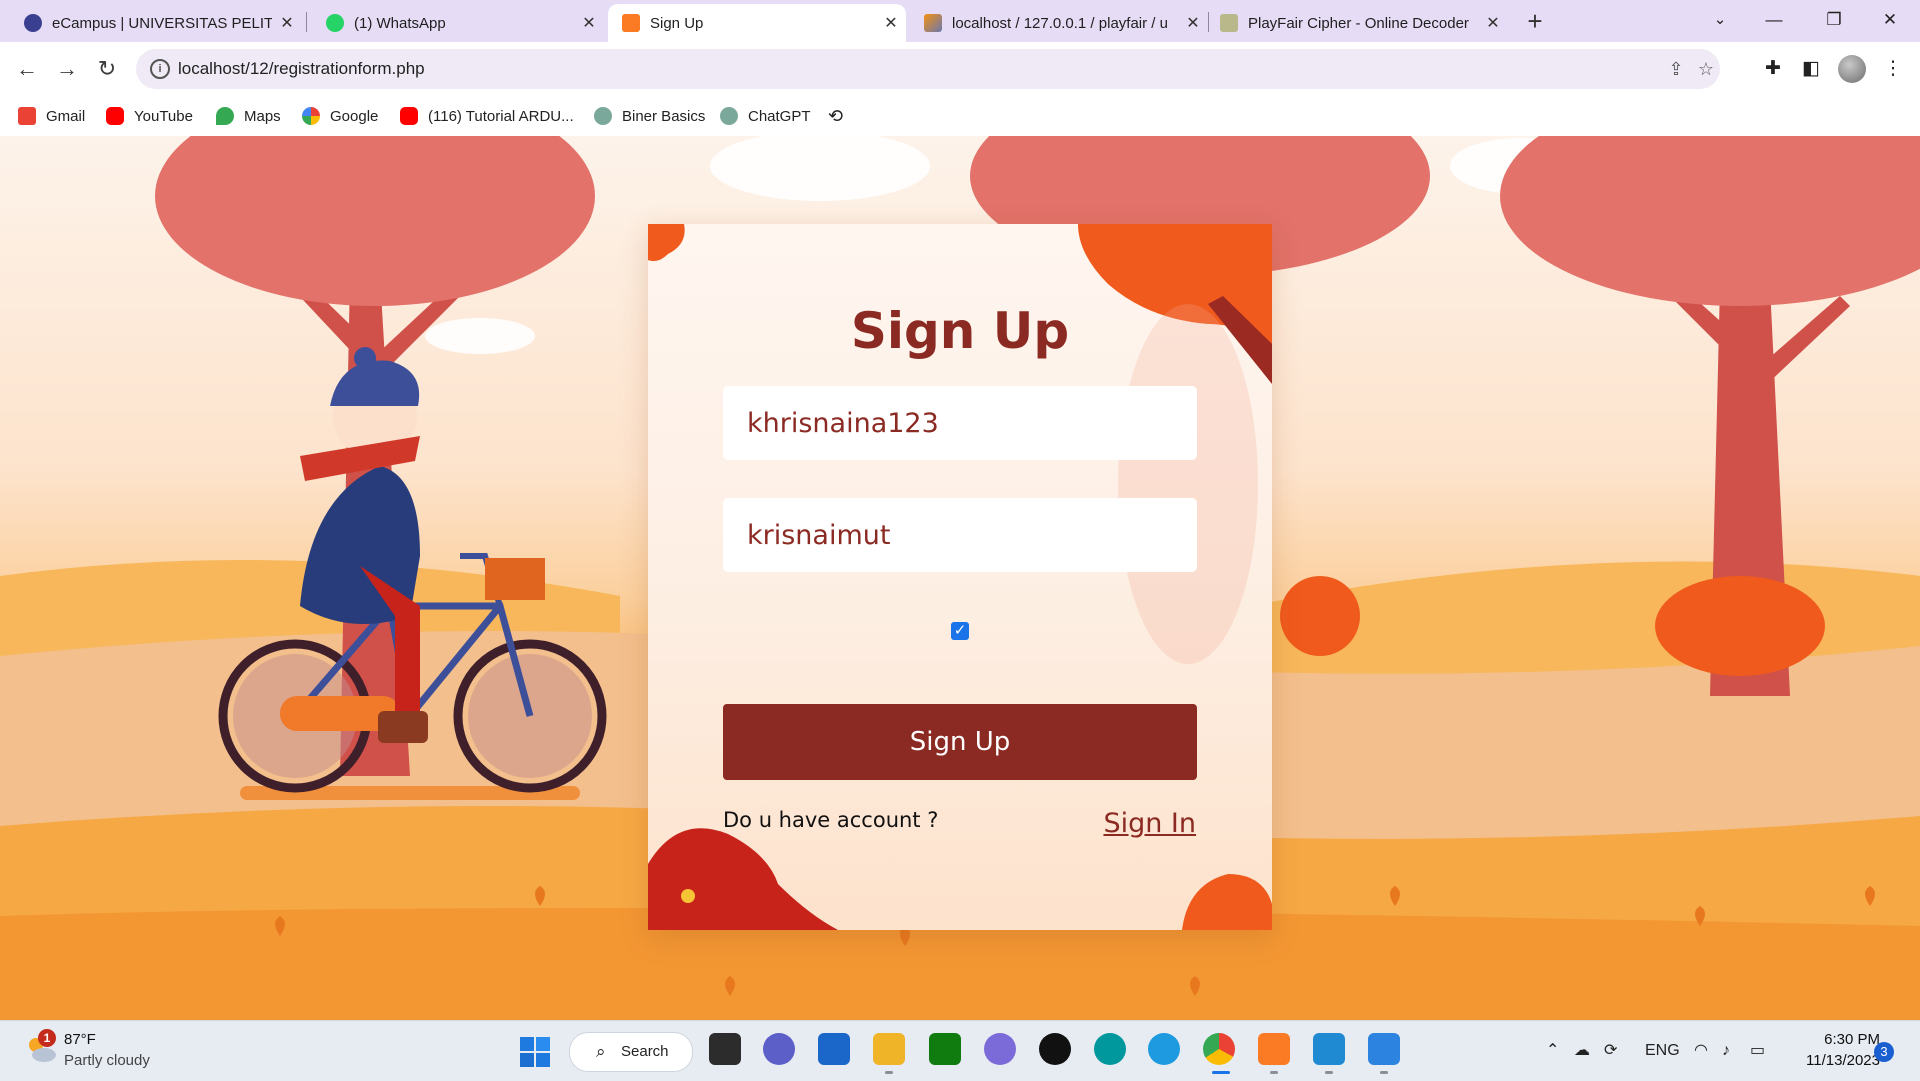 This screenshot has height=1081, width=1920. Describe the element at coordinates (67, 69) in the screenshot. I see `forward-button: →` at that location.